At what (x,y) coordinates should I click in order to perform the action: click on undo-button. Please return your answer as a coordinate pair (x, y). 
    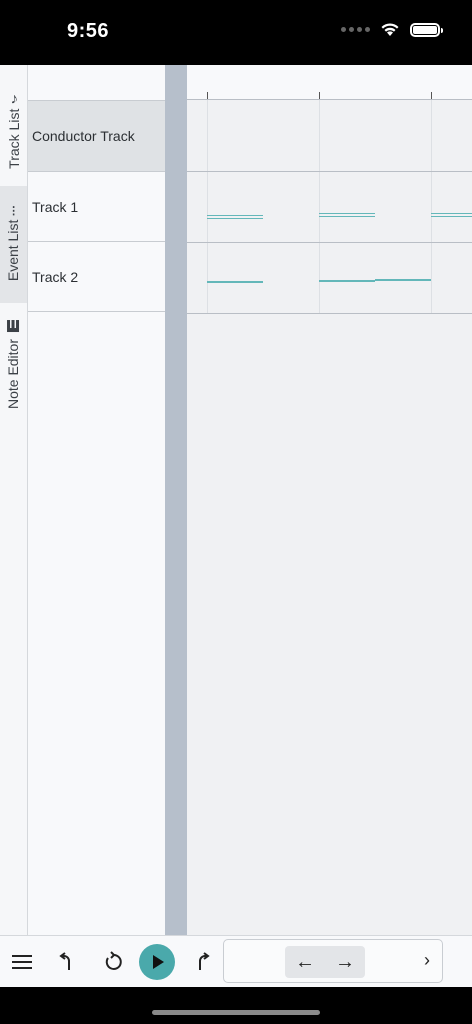
    Looking at the image, I should click on (69, 962).